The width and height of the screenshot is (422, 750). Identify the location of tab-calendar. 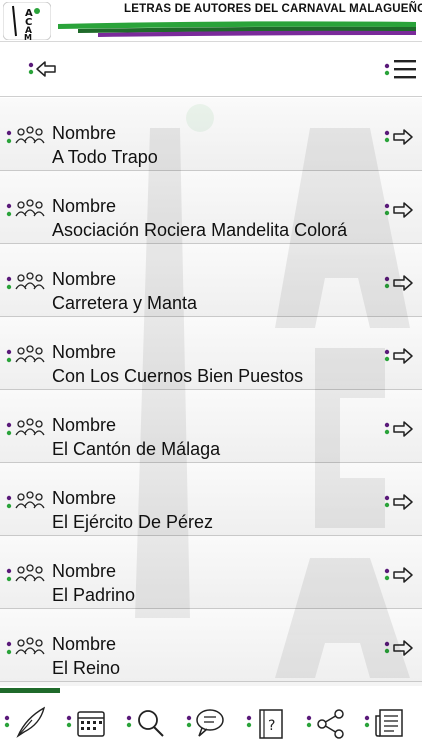
(89, 722).